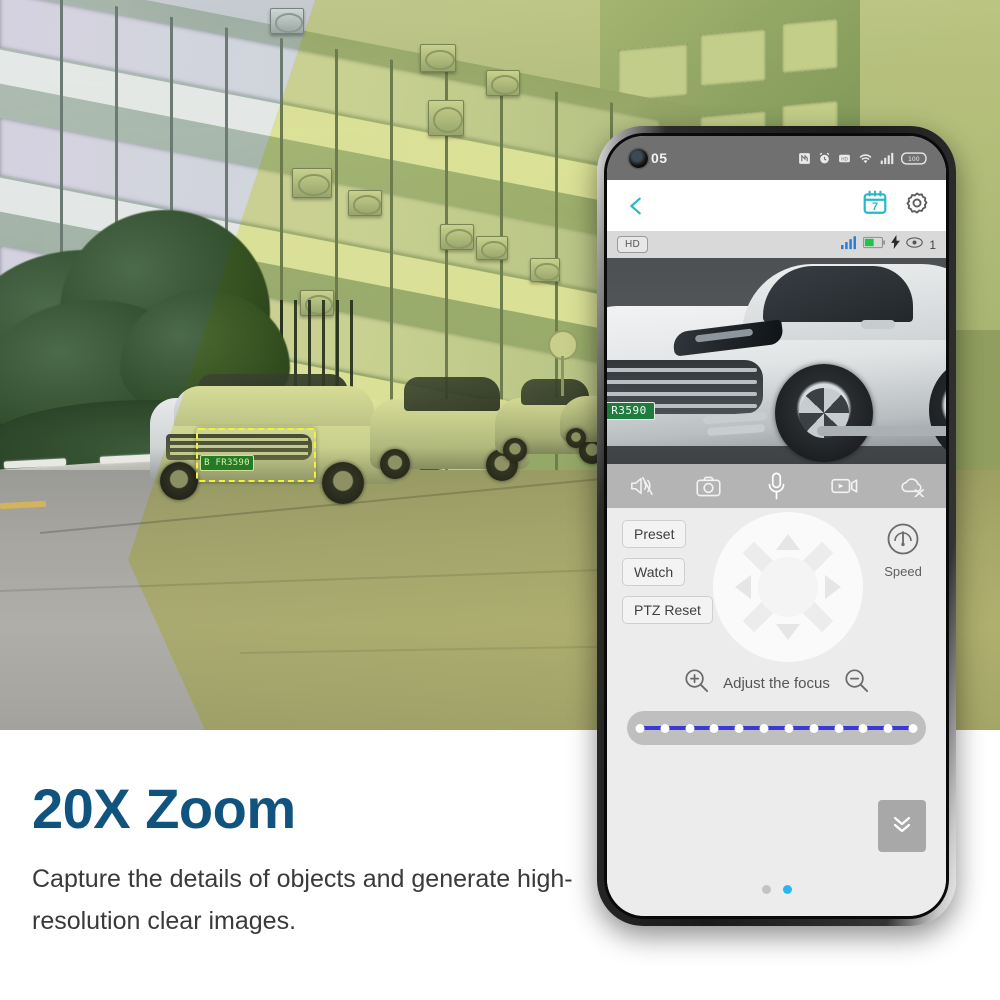 The image size is (1000, 1000). I want to click on viewer-count: 1, so click(932, 244).